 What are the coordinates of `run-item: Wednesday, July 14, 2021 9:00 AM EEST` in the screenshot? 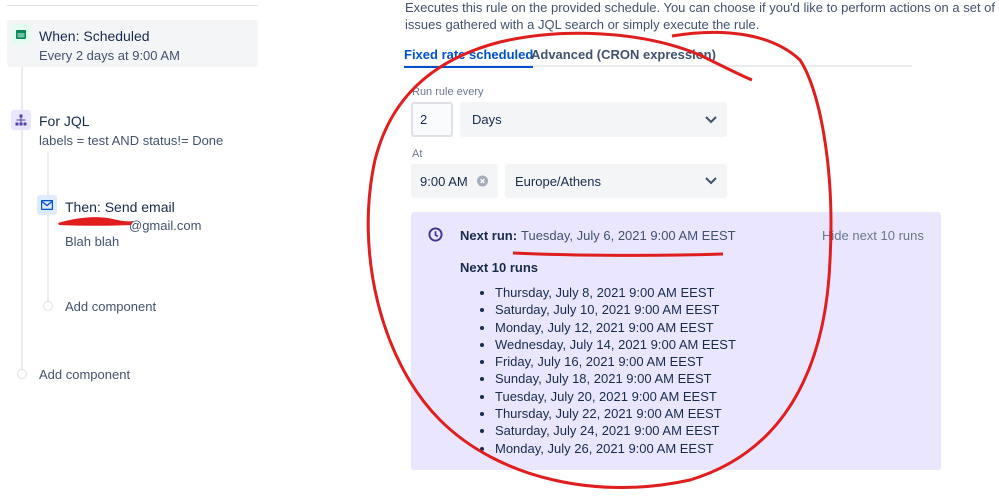 It's located at (615, 344).